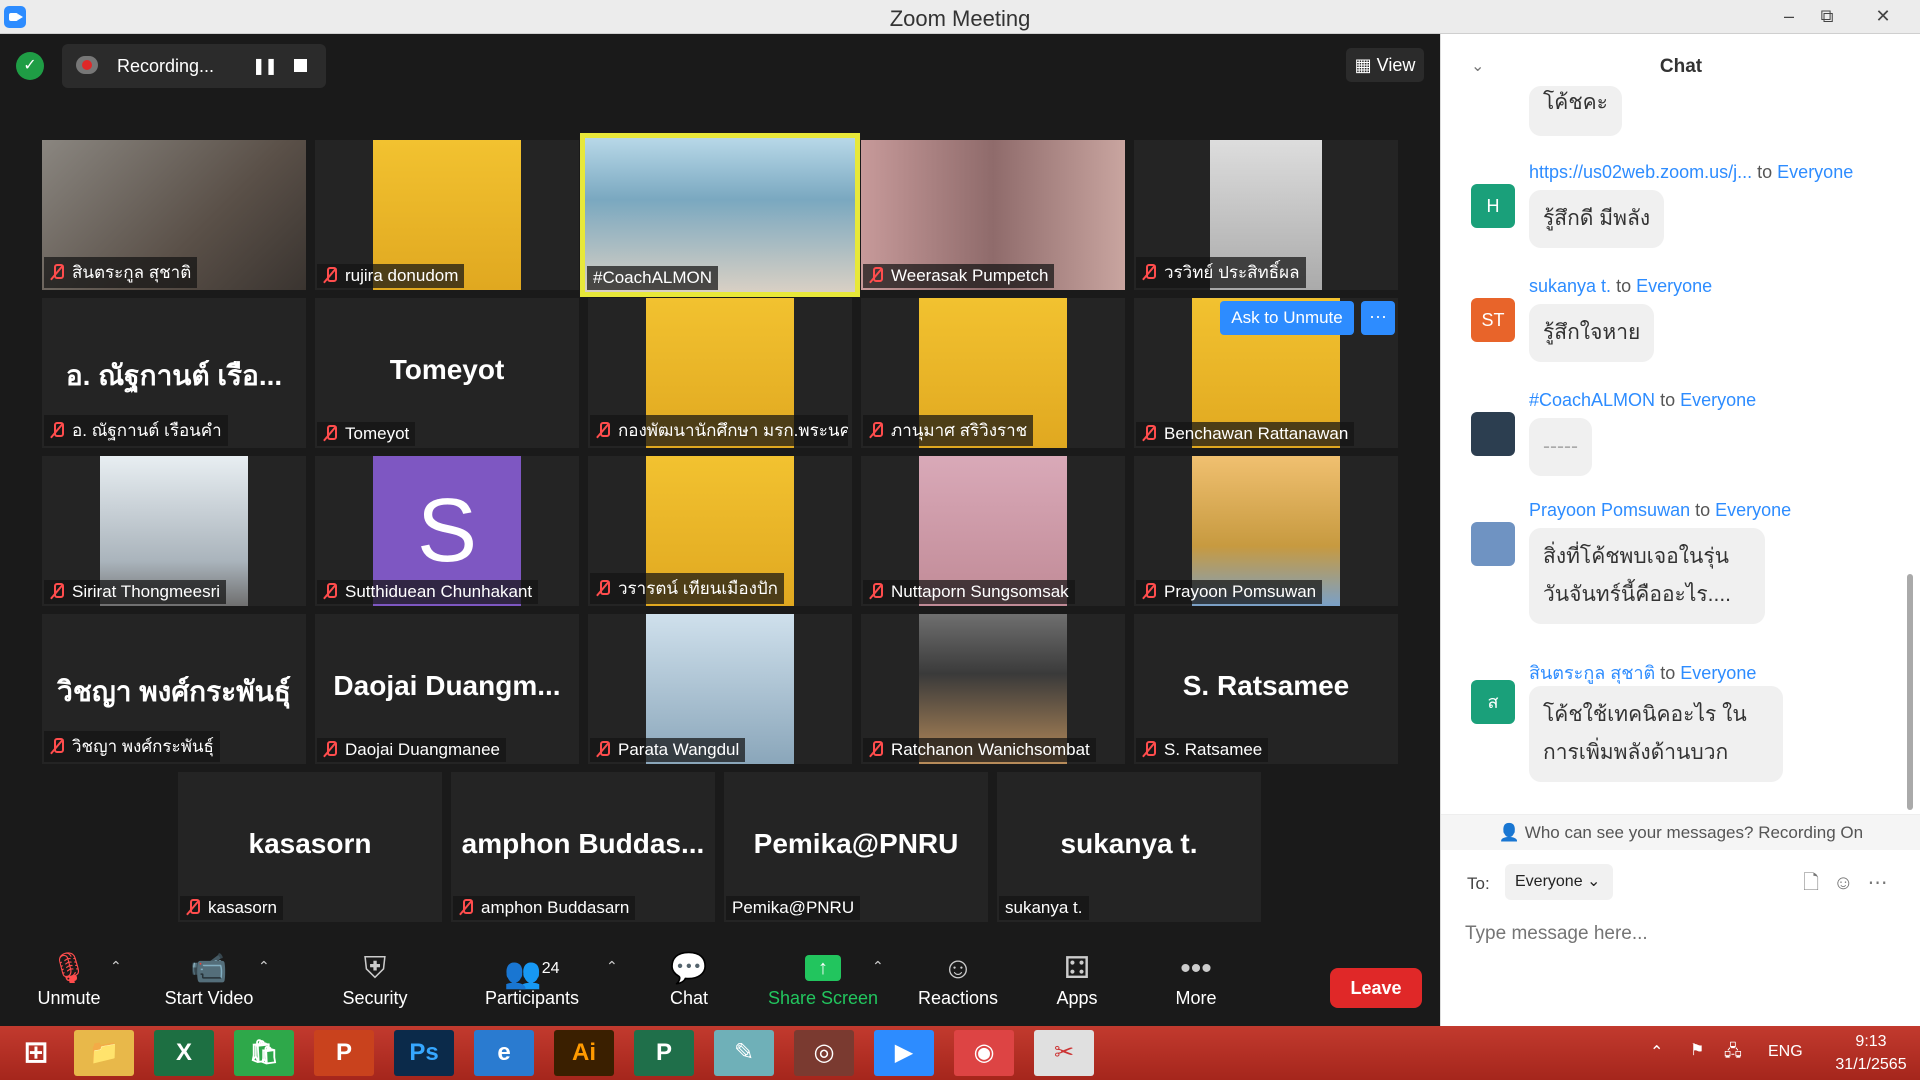 The image size is (1920, 1080). I want to click on participants-icon: 👥24, so click(532, 973).